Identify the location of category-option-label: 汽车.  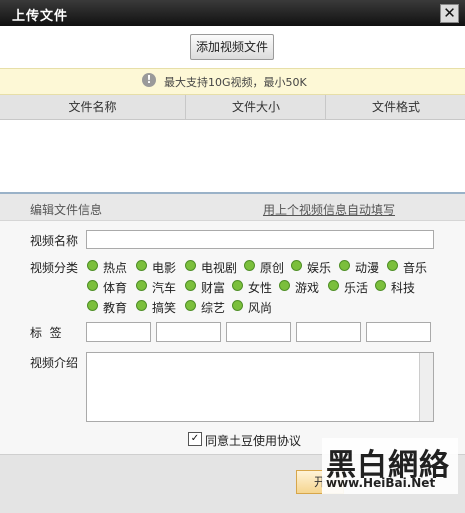
(164, 288).